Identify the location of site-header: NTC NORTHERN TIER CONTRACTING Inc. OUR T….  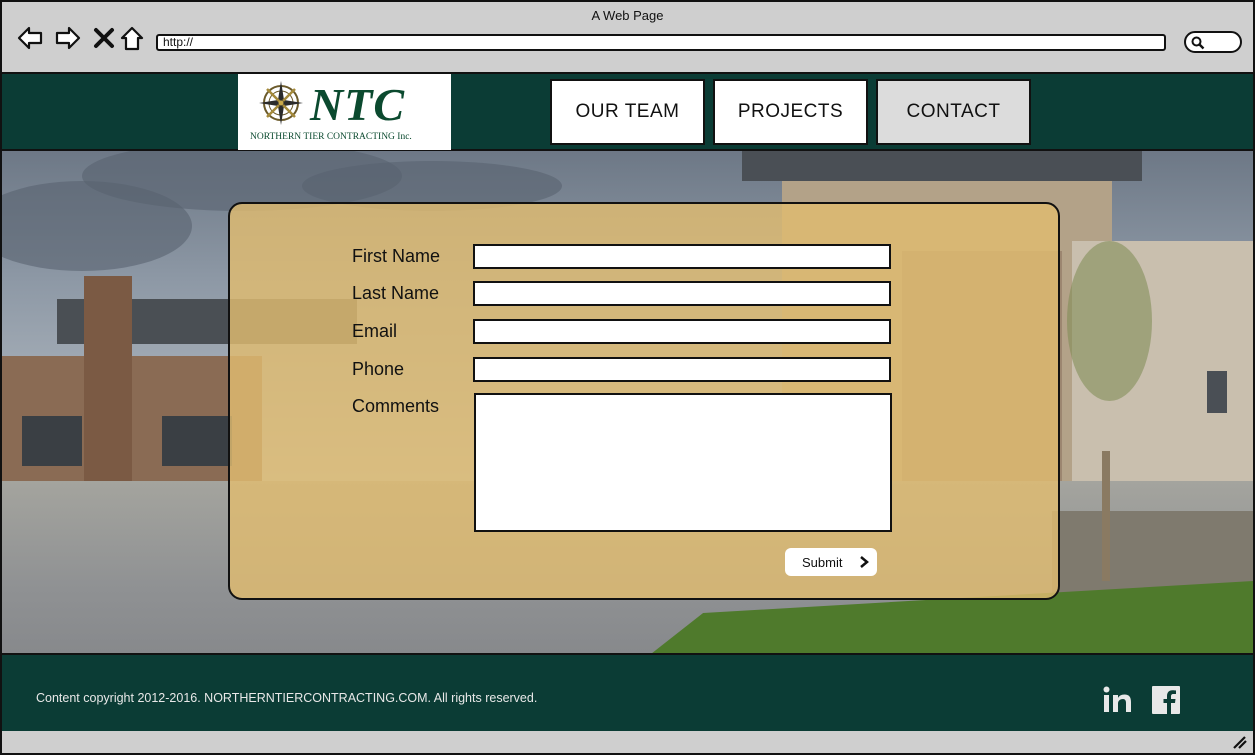
(627, 112).